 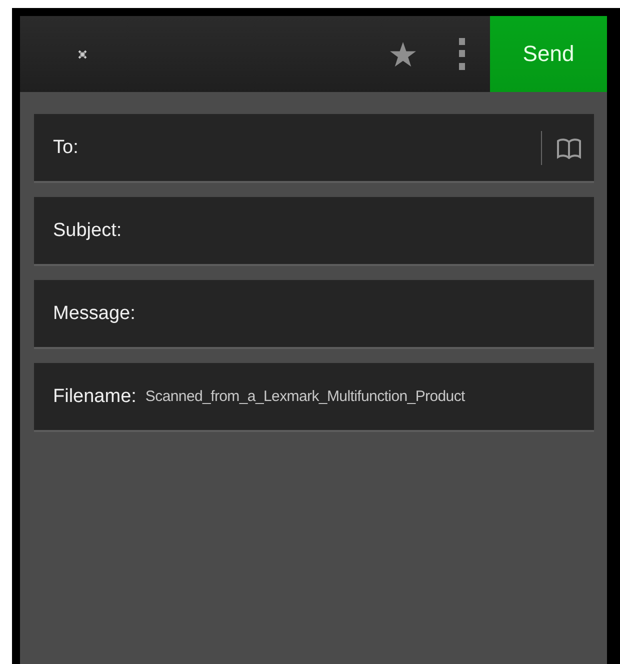 I want to click on input-field: To:, so click(x=314, y=148).